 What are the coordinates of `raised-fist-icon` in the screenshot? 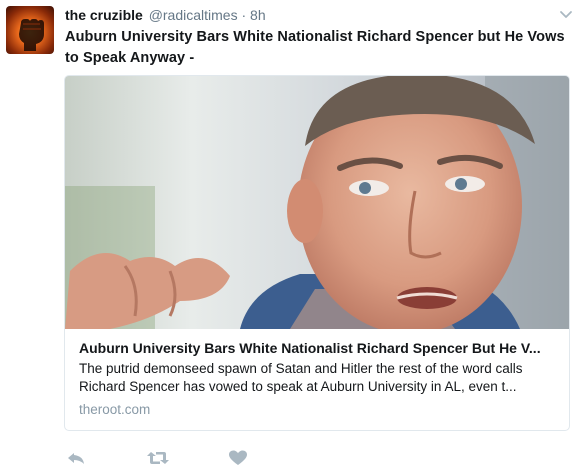 It's located at (31, 35).